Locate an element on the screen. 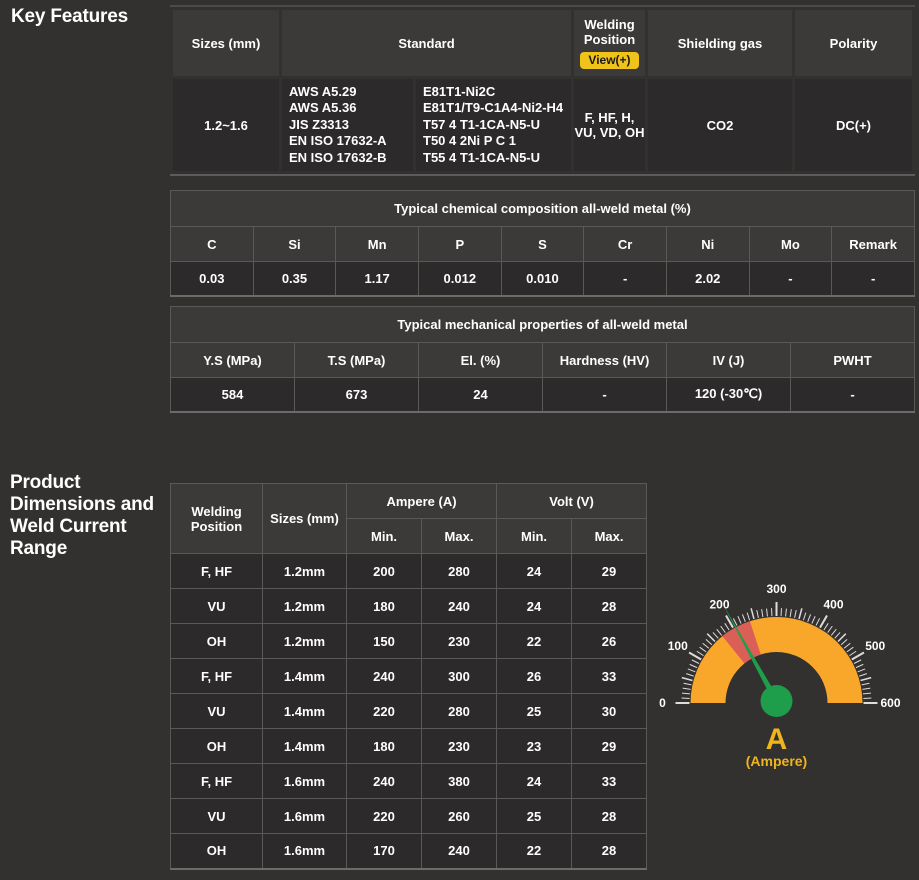  mech-value: 584 is located at coordinates (232, 394).